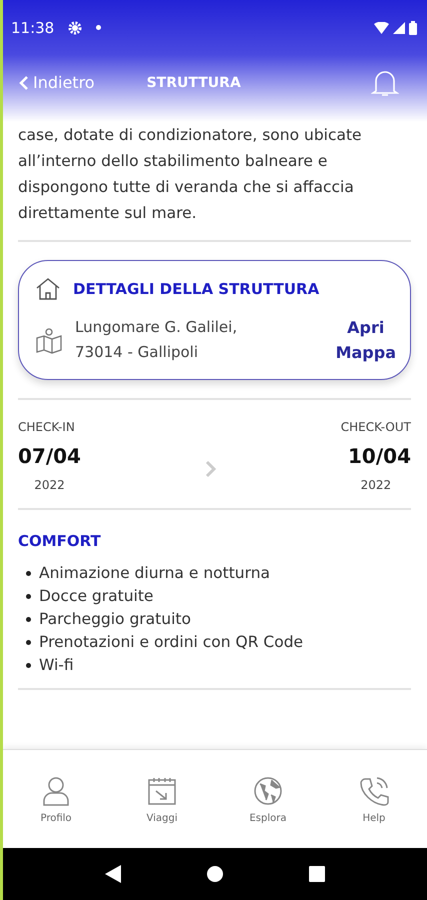  What do you see at coordinates (154, 573) in the screenshot?
I see `comfort-item: Animazione diurna e notturna` at bounding box center [154, 573].